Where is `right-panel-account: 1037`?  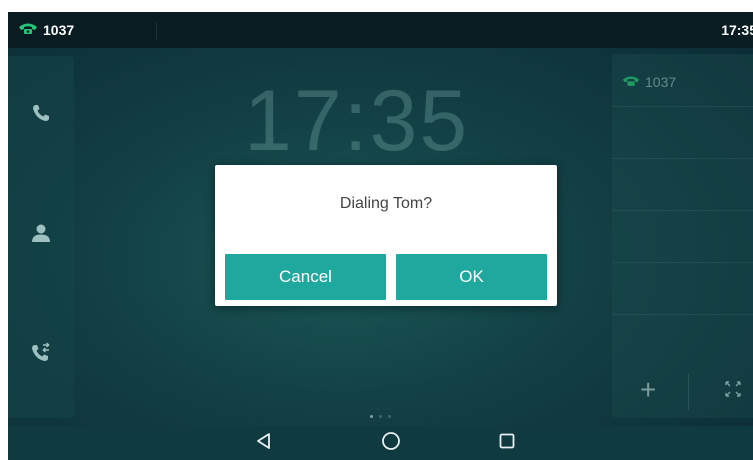
right-panel-account: 1037 is located at coordinates (649, 82).